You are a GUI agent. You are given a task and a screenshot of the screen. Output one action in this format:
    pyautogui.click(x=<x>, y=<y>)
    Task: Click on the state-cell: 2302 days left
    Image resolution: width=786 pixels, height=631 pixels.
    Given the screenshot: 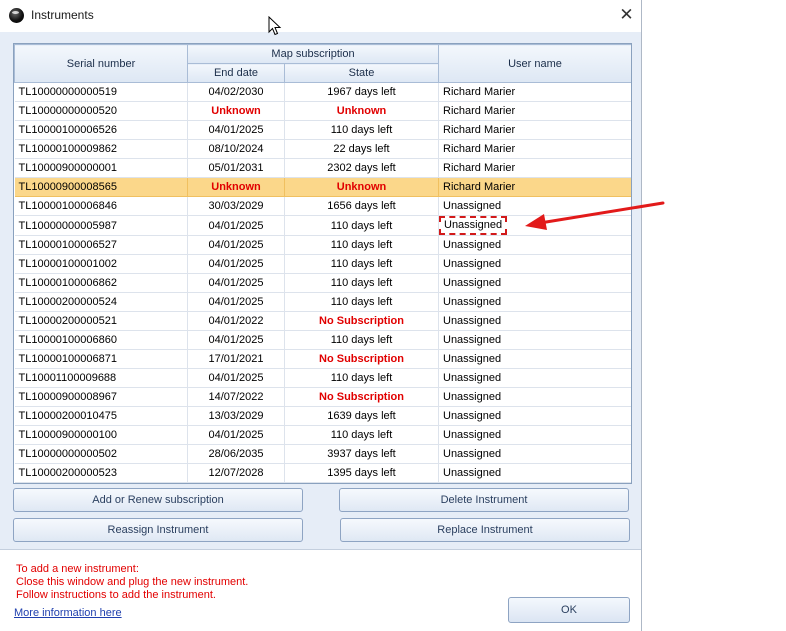 What is the action you would take?
    pyautogui.click(x=361, y=168)
    